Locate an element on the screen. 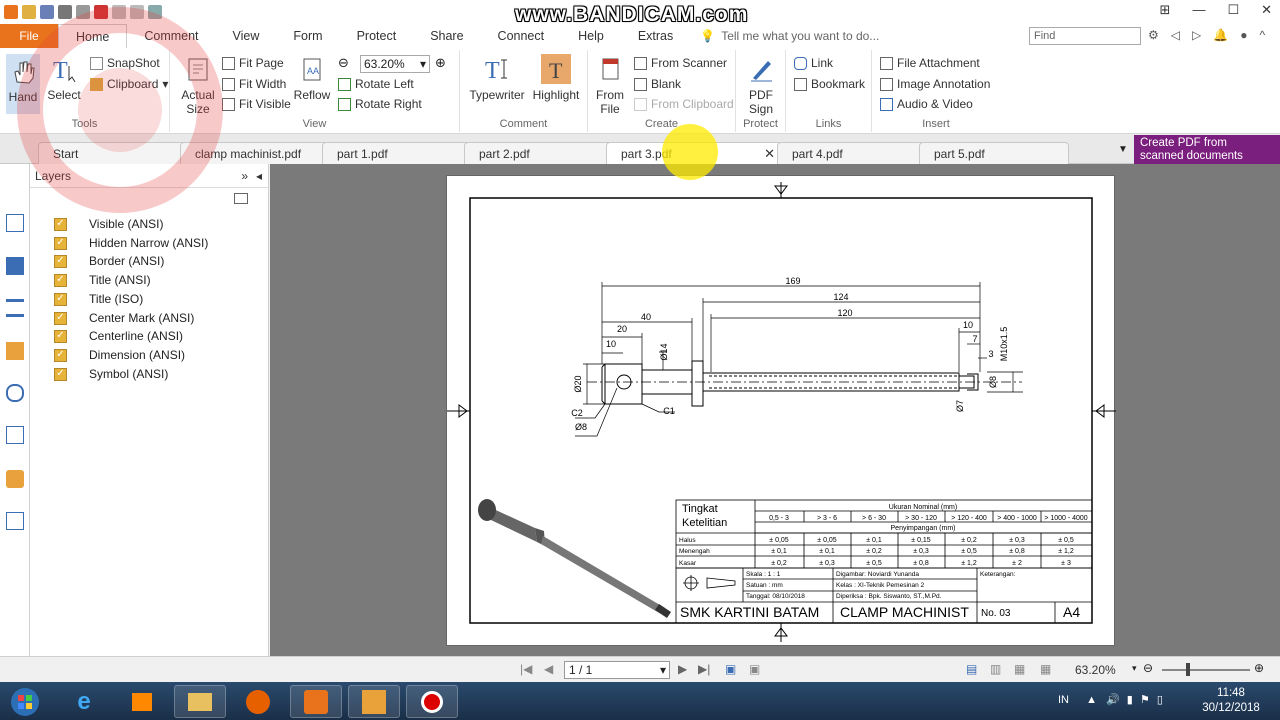 The height and width of the screenshot is (720, 1280). open-icon is located at coordinates (29, 12).